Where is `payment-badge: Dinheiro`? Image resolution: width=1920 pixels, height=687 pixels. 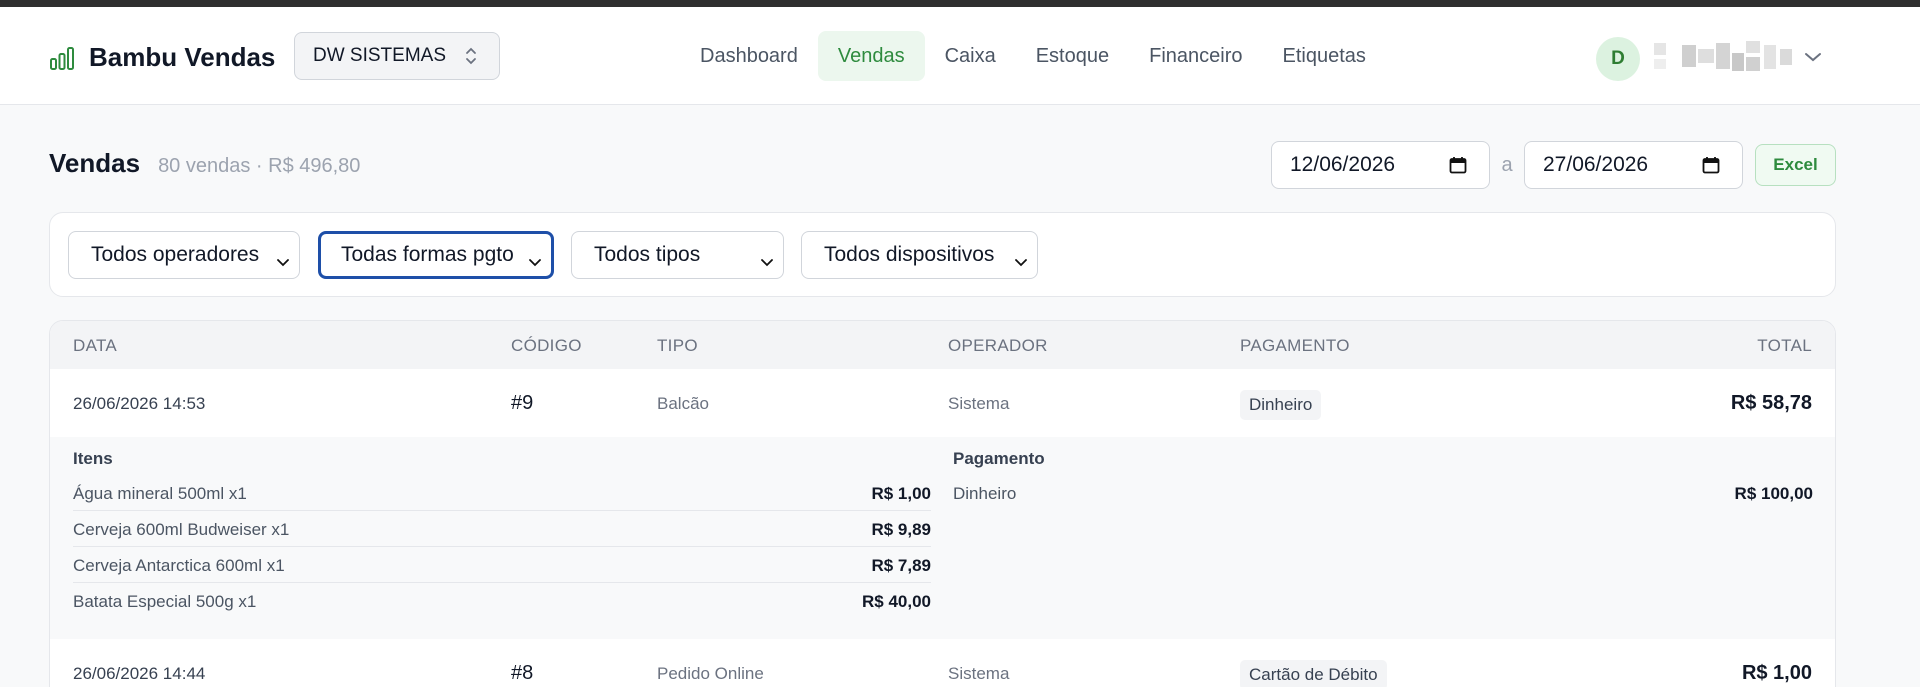 payment-badge: Dinheiro is located at coordinates (1281, 405).